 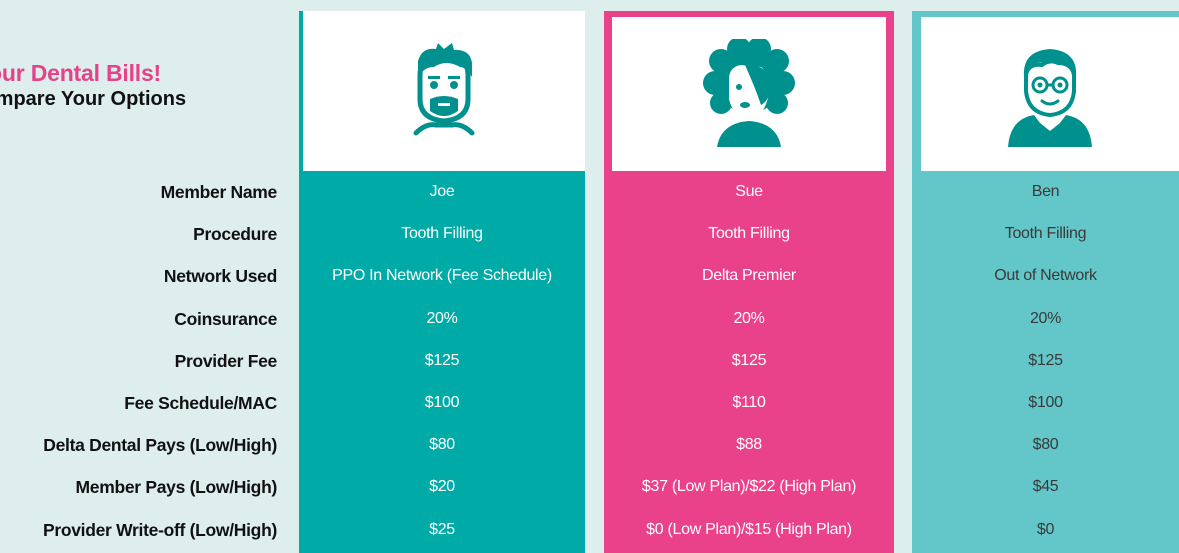 I want to click on label-procedure: Procedure, so click(x=235, y=234).